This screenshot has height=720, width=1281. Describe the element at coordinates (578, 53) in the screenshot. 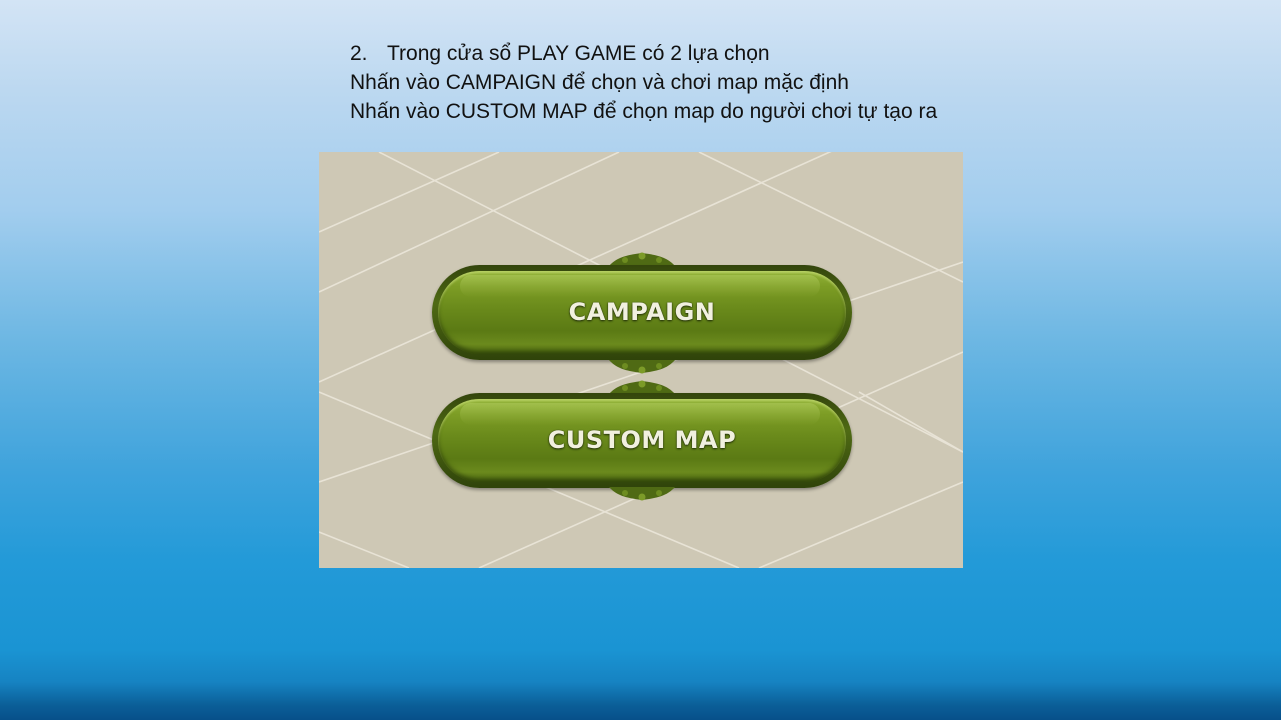

I see `instruction-line-1-text: Trong cửa sổ PLAY GAME có 2 lựa chọn` at that location.